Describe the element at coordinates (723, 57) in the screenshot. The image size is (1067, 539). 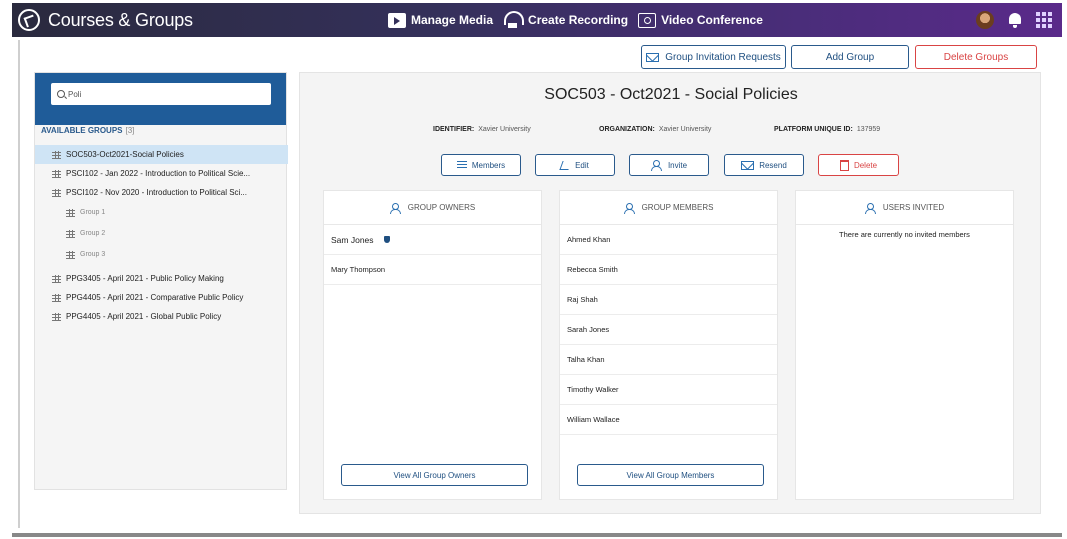
I see `group-invitation-requests-label: Group Invitation Requests` at that location.